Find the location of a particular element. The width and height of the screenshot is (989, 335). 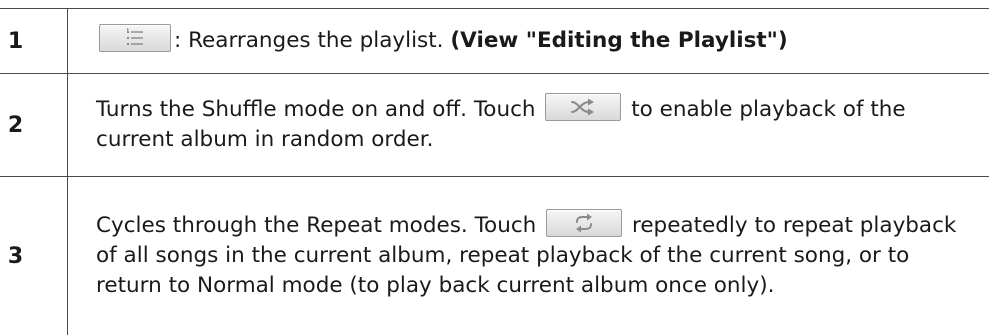

row-text-before: Cycles through the Repeat modes. Touch is located at coordinates (320, 225).